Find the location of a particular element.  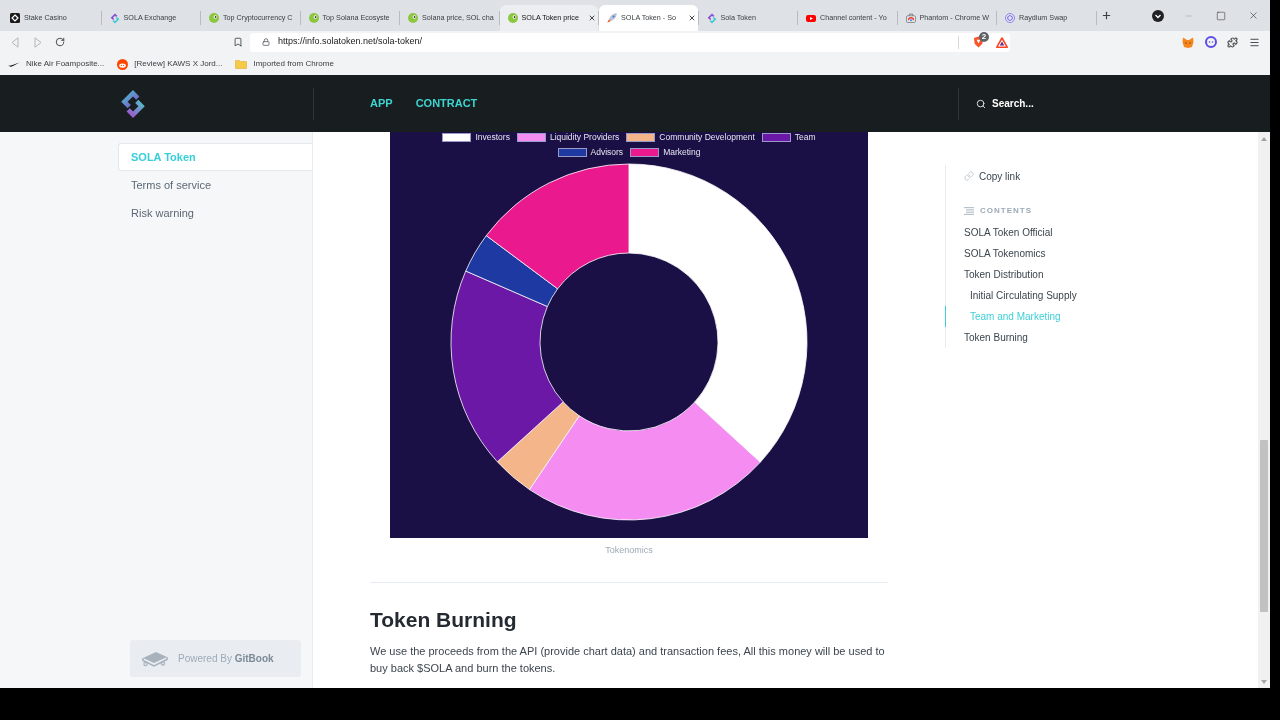

toc-heading: CONTENTS is located at coordinates (1006, 211).